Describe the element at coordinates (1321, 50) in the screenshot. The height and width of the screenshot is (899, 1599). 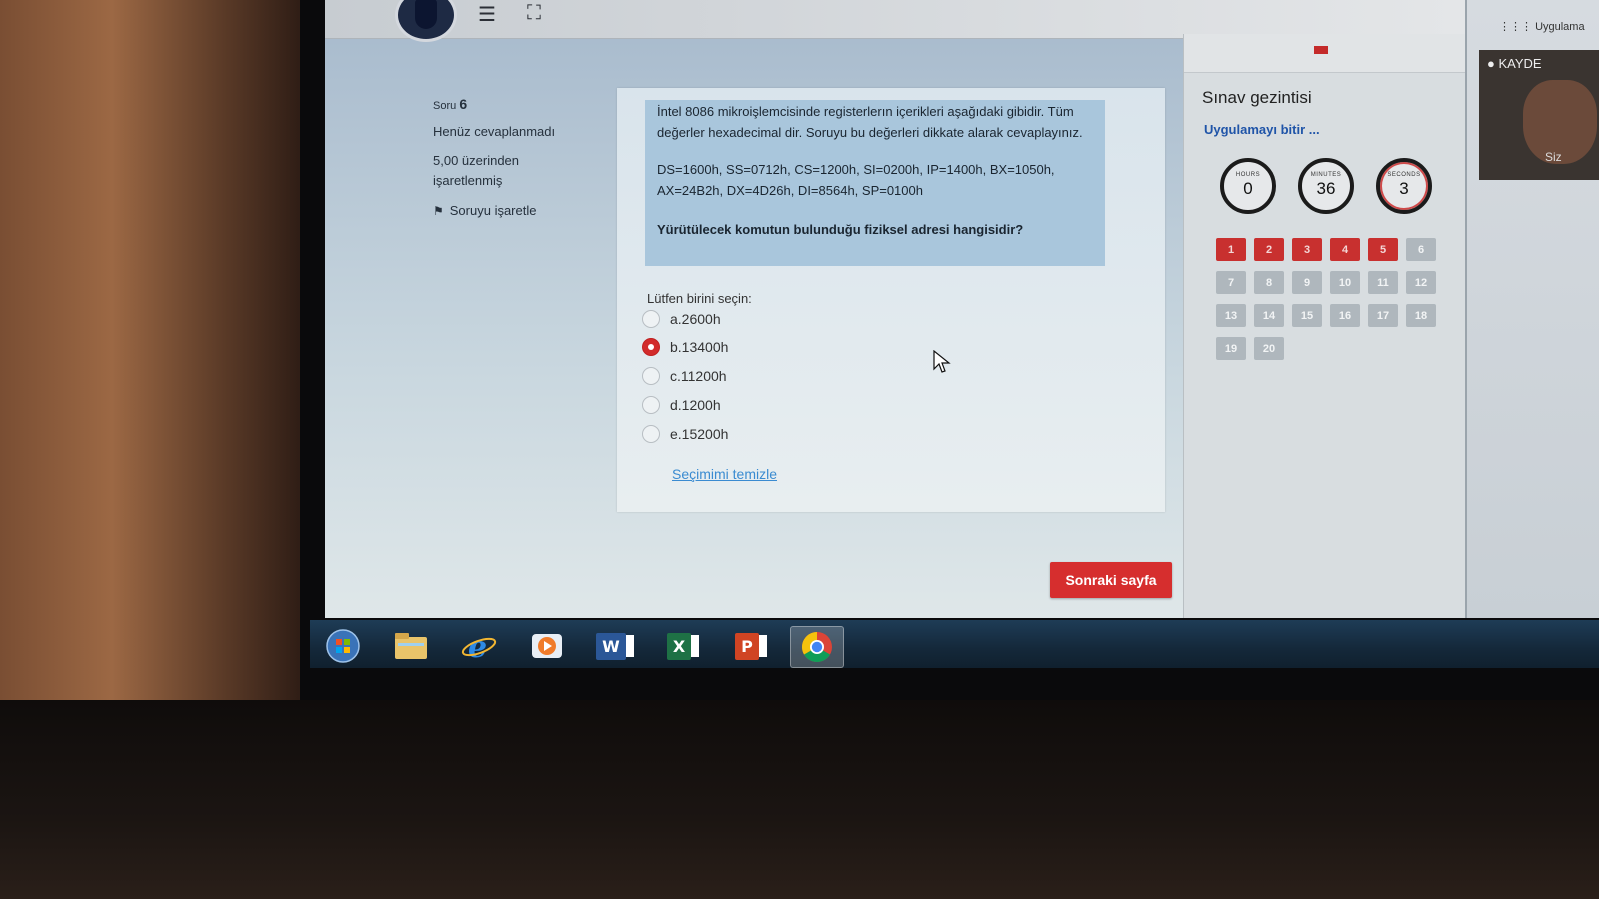
I see `collapse-icon` at that location.